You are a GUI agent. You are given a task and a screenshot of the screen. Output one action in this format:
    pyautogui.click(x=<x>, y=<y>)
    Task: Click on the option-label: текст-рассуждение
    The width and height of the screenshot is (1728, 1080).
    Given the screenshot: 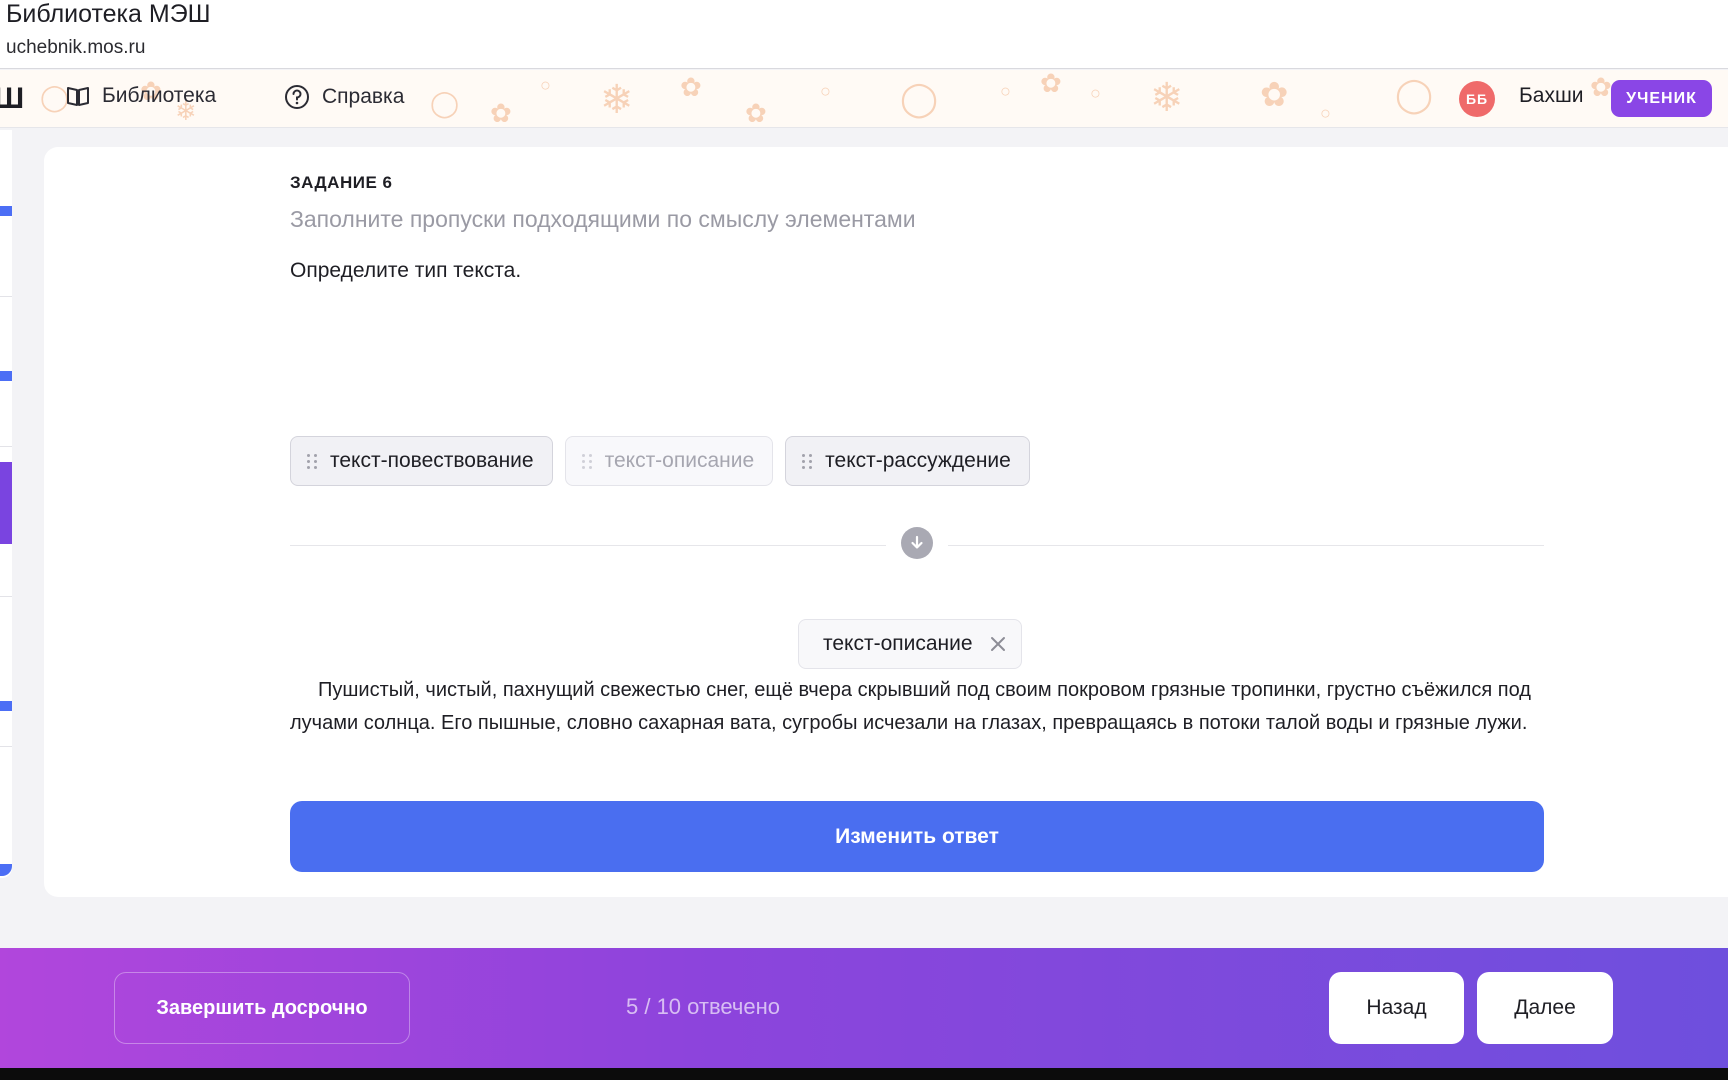 What is the action you would take?
    pyautogui.click(x=918, y=460)
    